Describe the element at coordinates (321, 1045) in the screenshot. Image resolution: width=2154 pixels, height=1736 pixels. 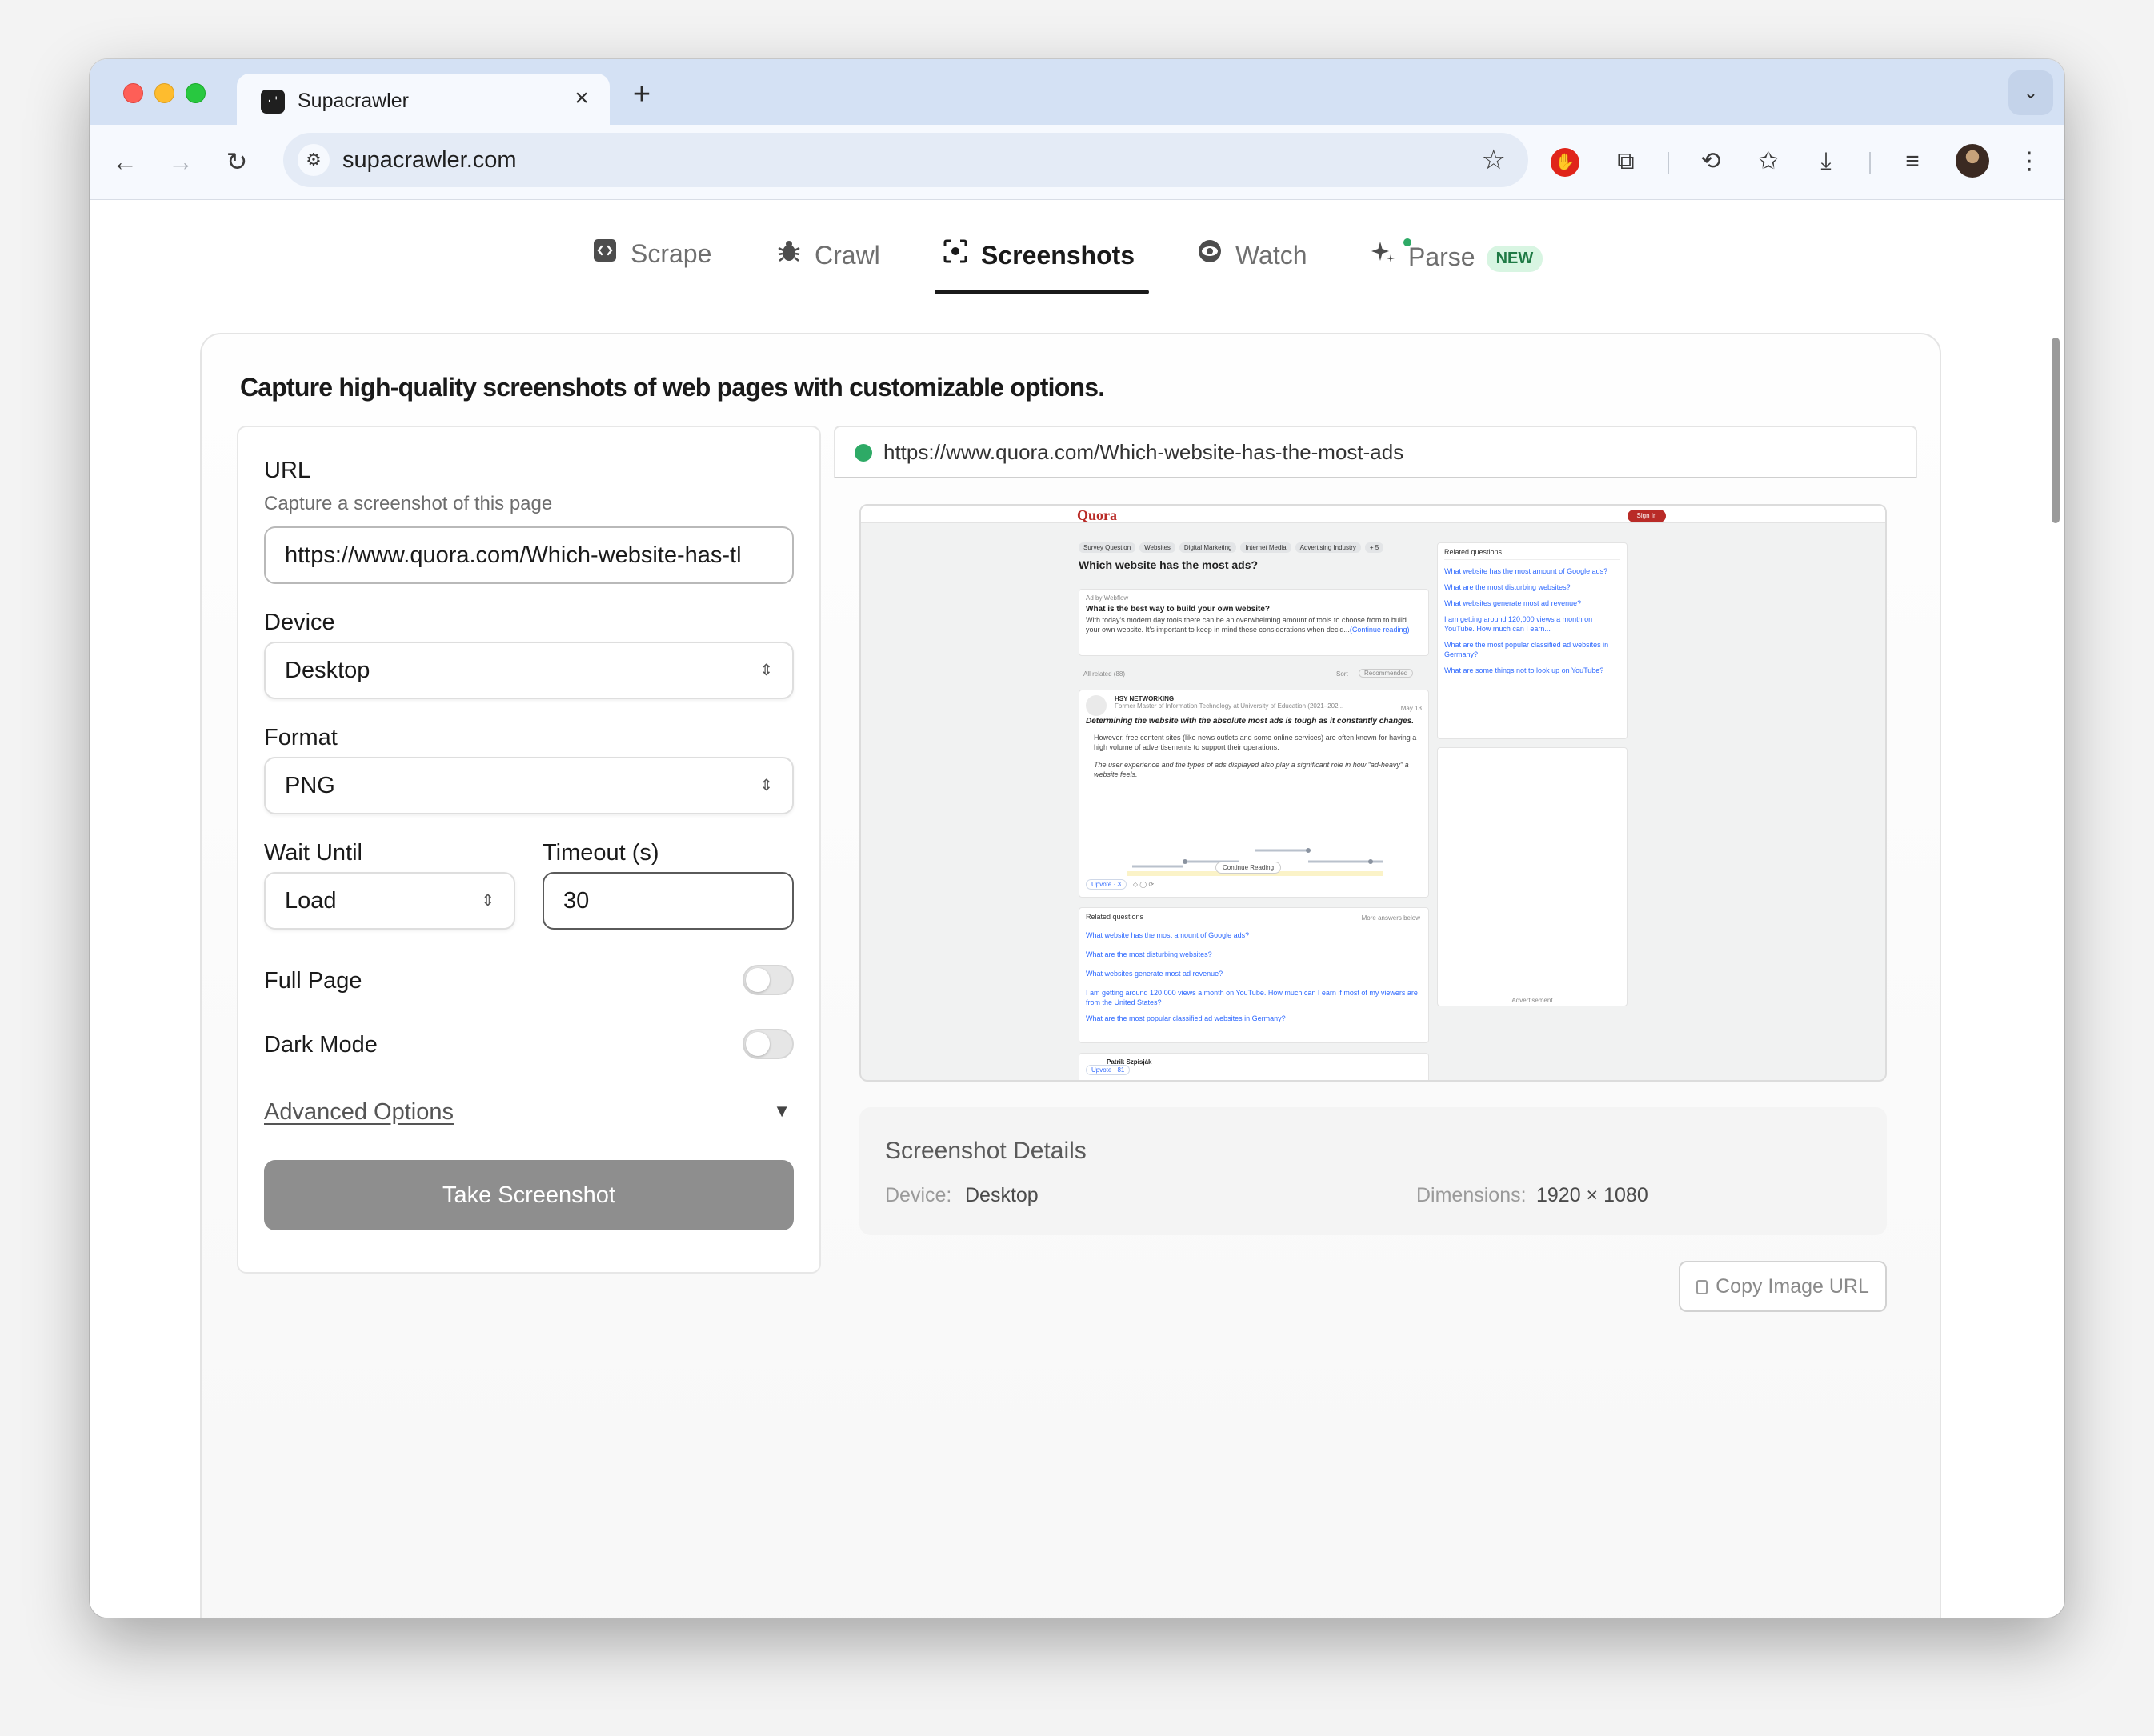
I see `dark-mode-label: Dark Mode` at that location.